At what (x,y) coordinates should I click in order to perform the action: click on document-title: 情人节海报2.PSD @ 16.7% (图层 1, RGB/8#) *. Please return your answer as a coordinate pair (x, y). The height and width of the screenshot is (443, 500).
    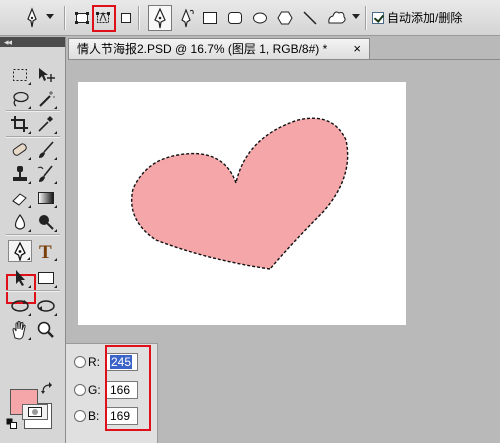
    Looking at the image, I should click on (202, 49).